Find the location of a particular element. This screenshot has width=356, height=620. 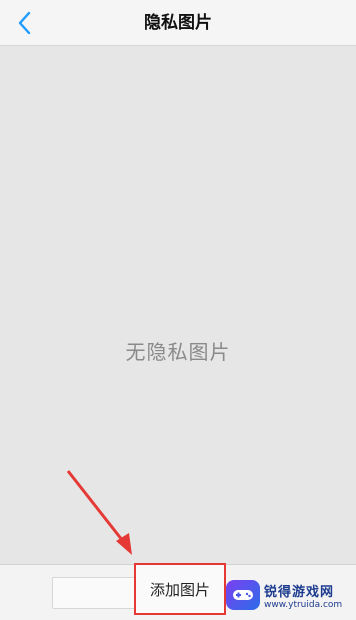

add-image-label: 添加图片 is located at coordinates (179, 589).